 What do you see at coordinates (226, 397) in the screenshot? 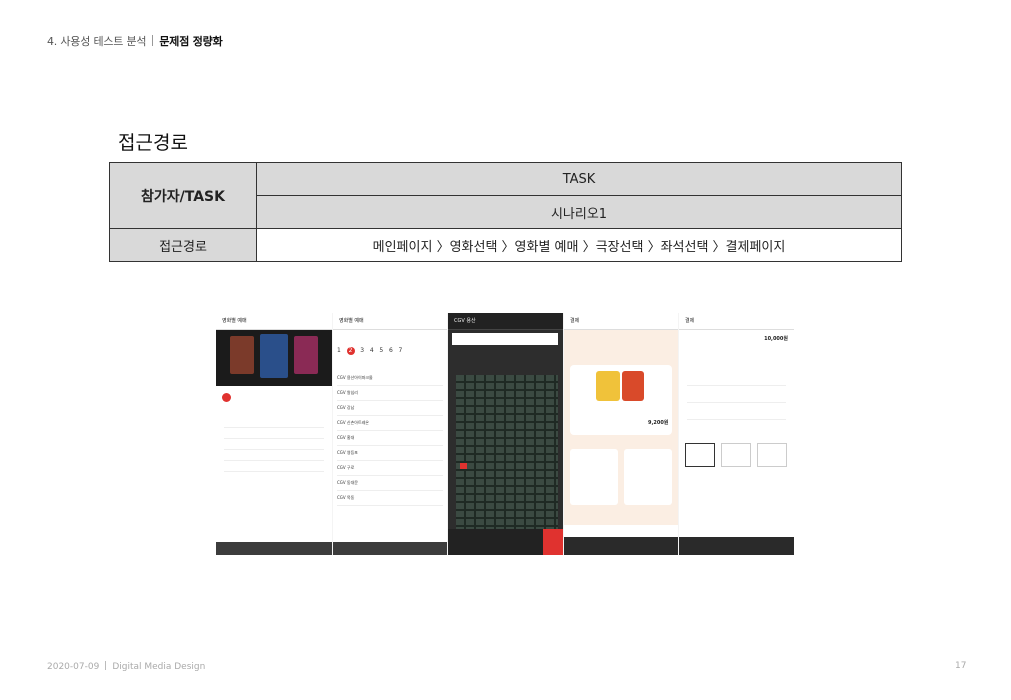
I see `selected-date-marker` at bounding box center [226, 397].